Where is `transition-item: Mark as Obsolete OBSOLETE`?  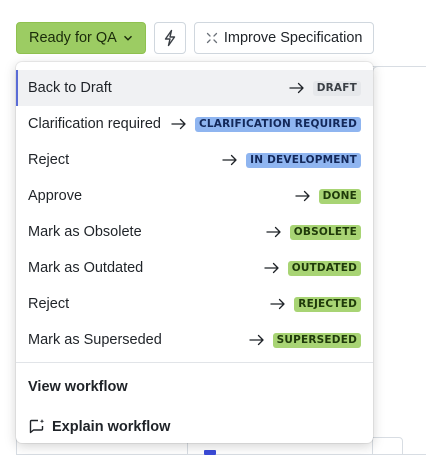 transition-item: Mark as Obsolete OBSOLETE is located at coordinates (194, 232).